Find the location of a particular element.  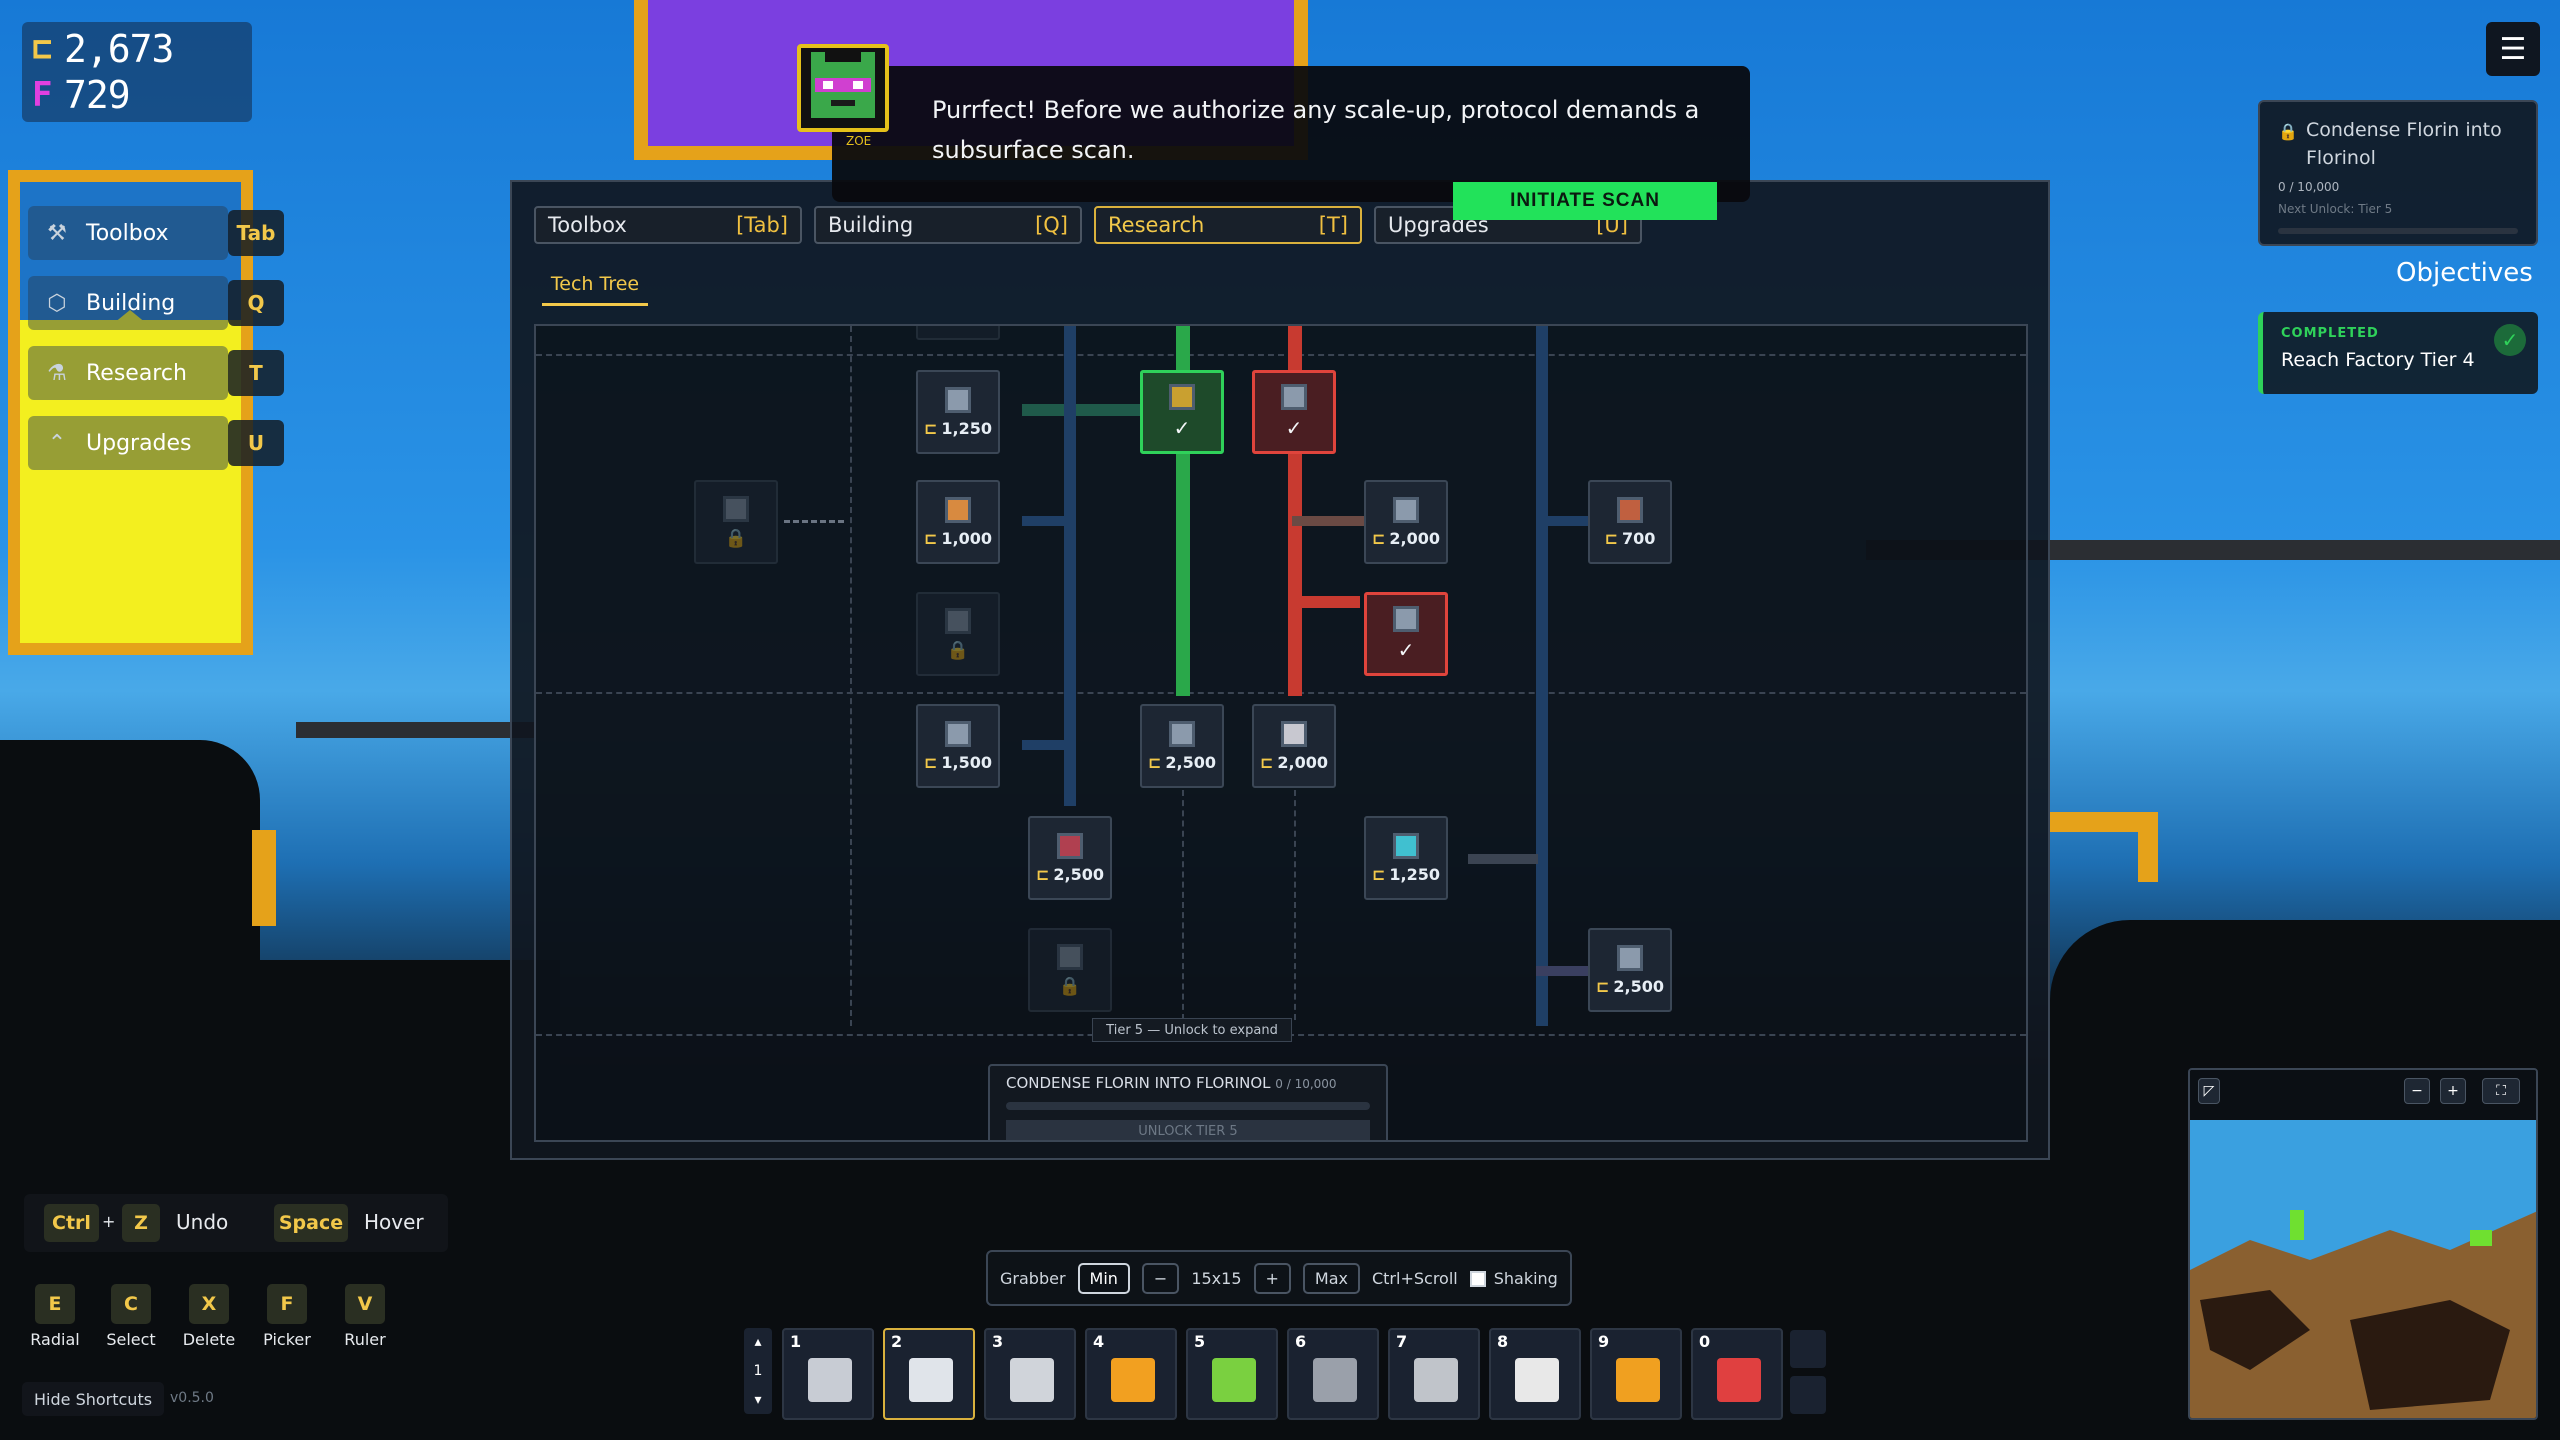

tier-divider is located at coordinates (1281, 693).